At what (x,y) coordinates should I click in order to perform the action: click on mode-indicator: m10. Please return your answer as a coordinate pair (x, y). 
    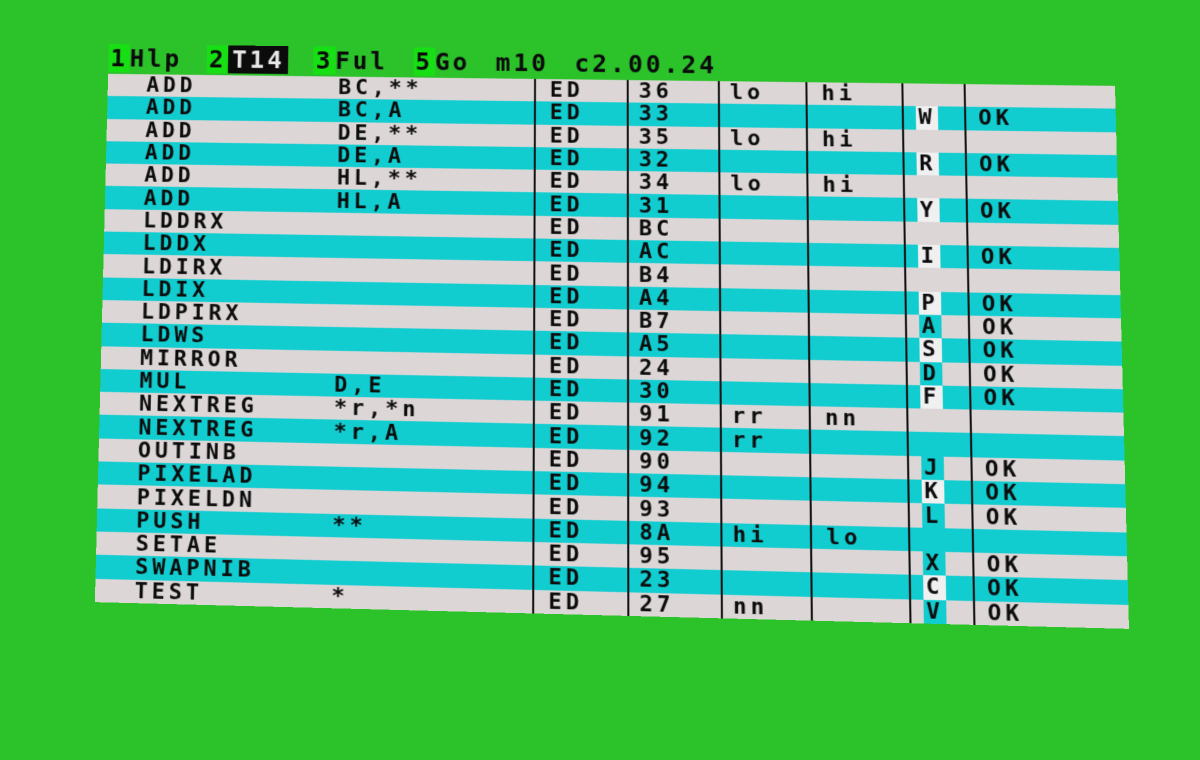
    Looking at the image, I should click on (522, 63).